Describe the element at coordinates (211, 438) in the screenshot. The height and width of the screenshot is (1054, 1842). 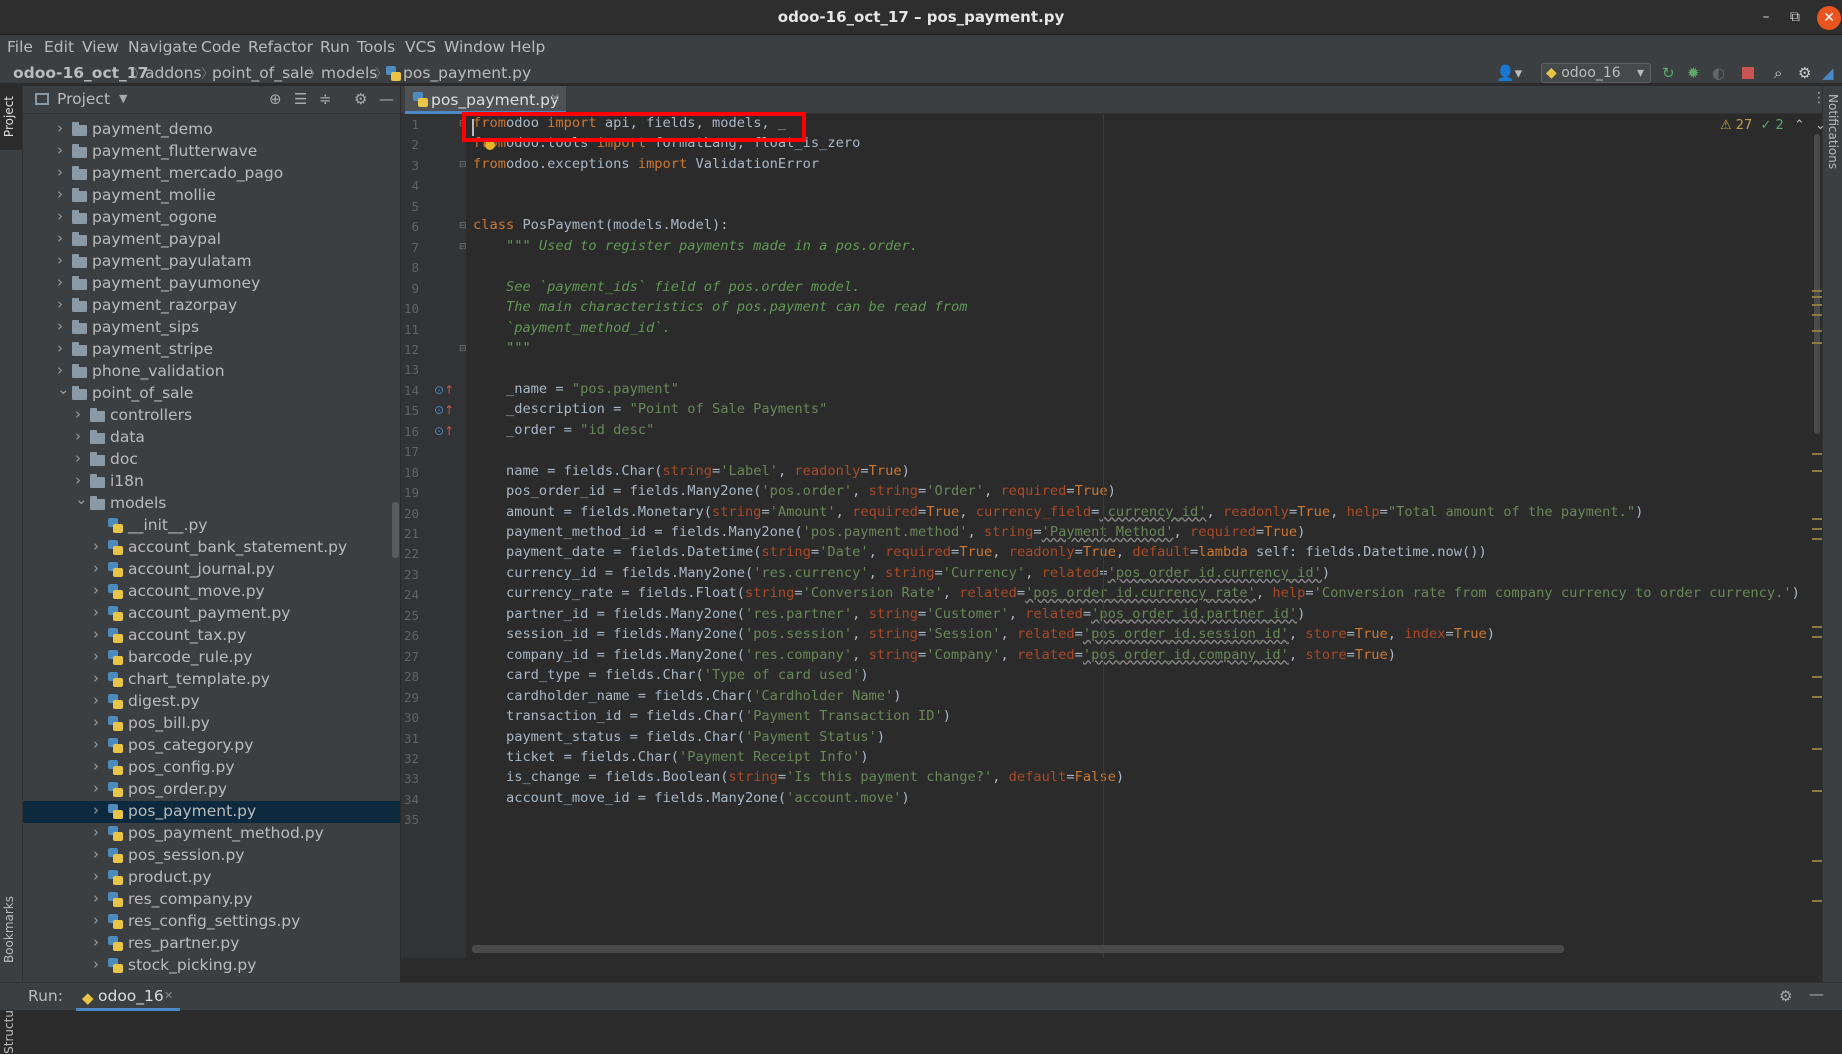
I see `tree-item: › data` at that location.